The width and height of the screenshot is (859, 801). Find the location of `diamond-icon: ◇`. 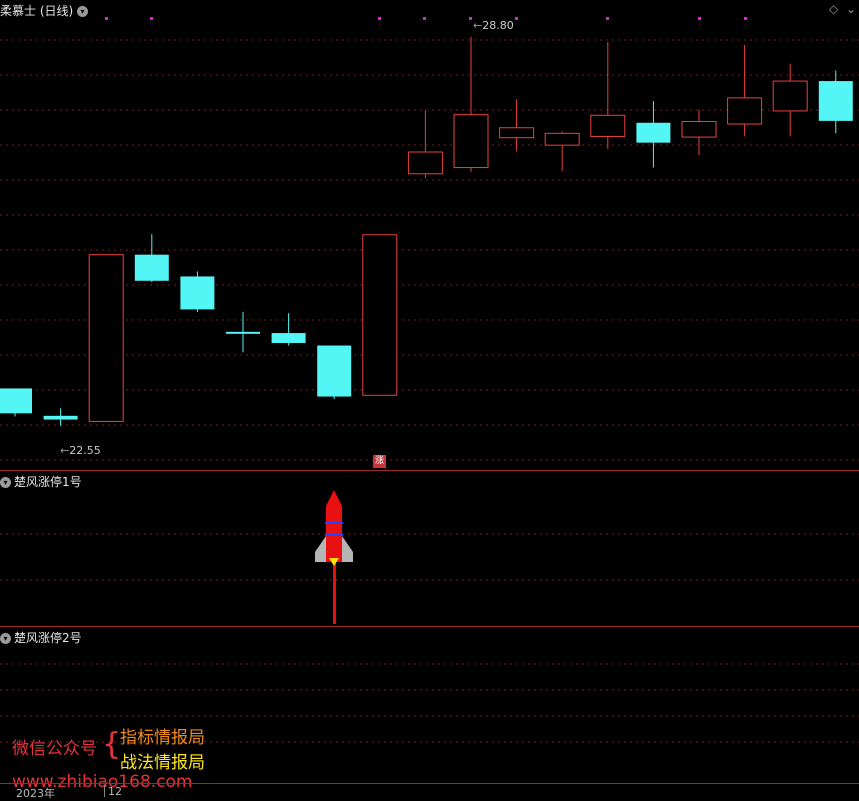

diamond-icon: ◇ is located at coordinates (833, 9).